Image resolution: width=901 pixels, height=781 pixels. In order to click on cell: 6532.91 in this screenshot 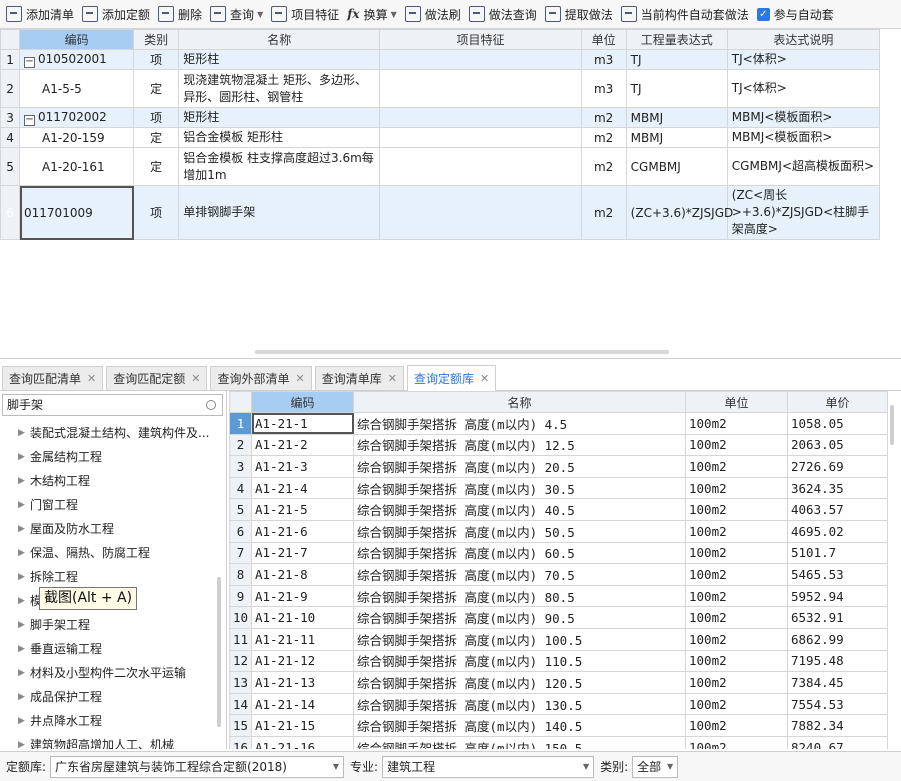, I will do `click(837, 617)`.